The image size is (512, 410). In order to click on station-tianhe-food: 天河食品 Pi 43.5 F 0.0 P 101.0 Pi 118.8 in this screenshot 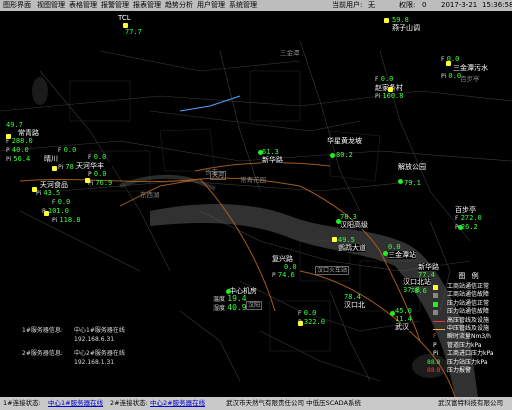, I will do `click(51, 203)`.